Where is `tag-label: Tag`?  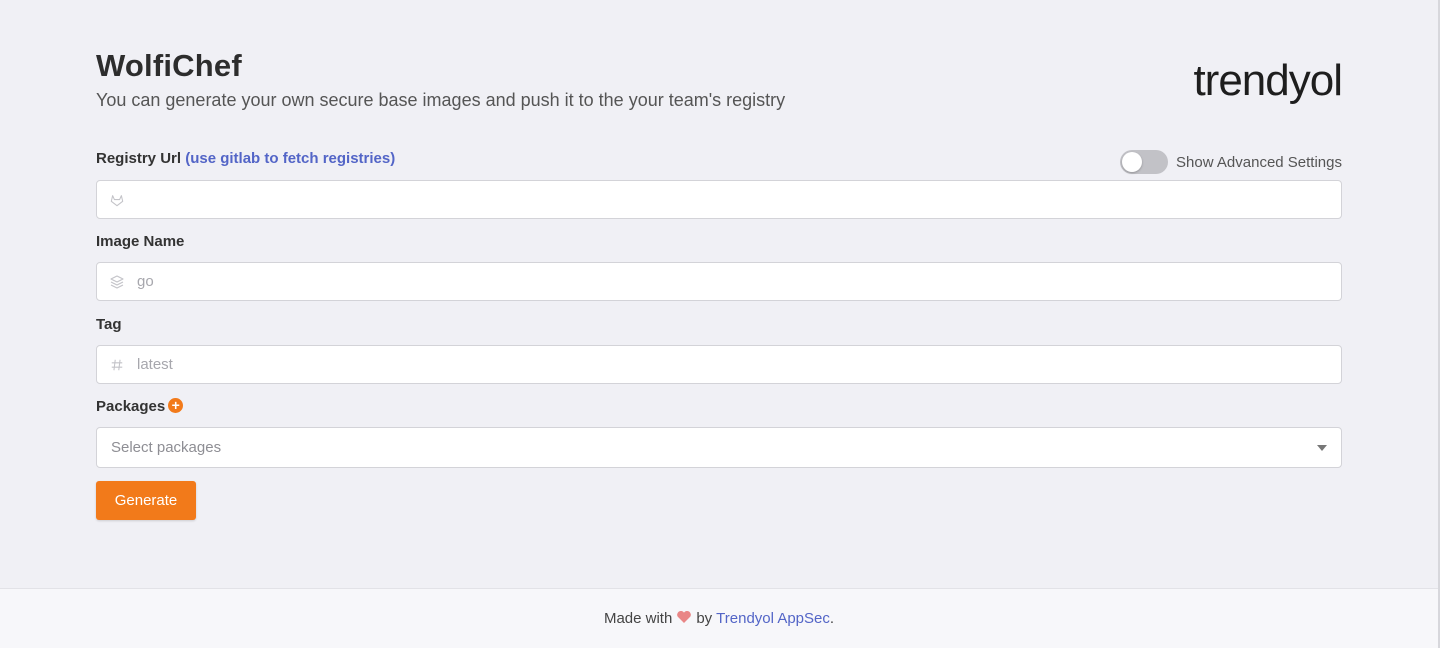 tag-label: Tag is located at coordinates (109, 324).